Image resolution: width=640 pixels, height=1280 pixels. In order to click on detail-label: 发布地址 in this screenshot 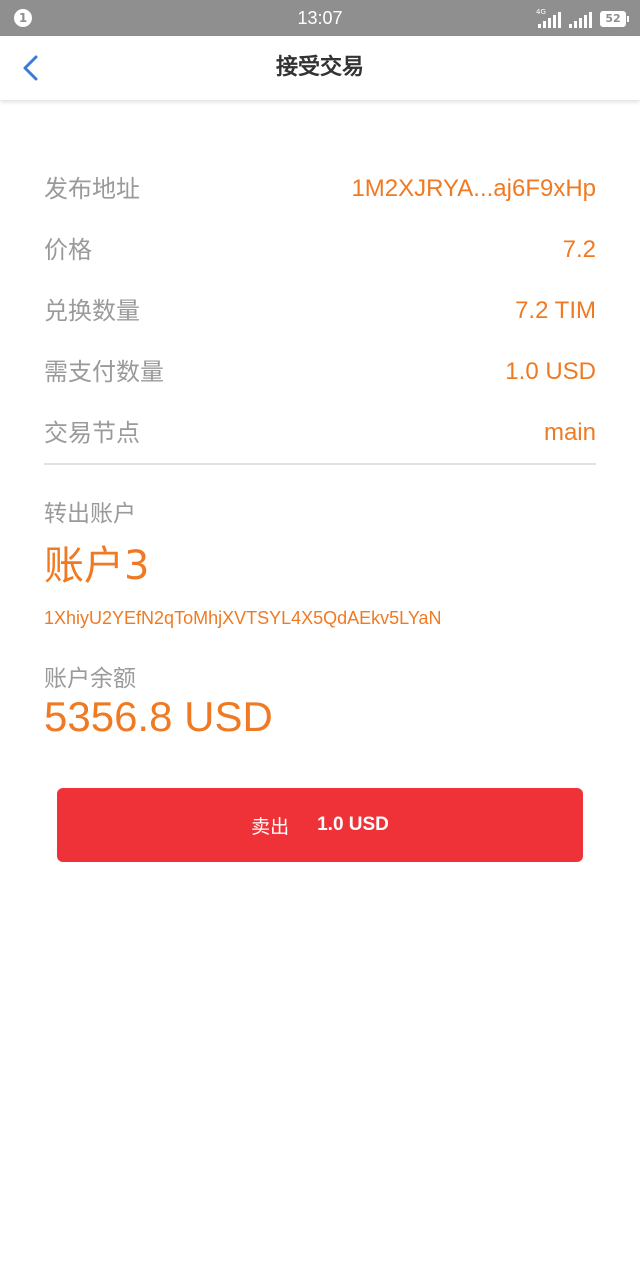, I will do `click(92, 189)`.